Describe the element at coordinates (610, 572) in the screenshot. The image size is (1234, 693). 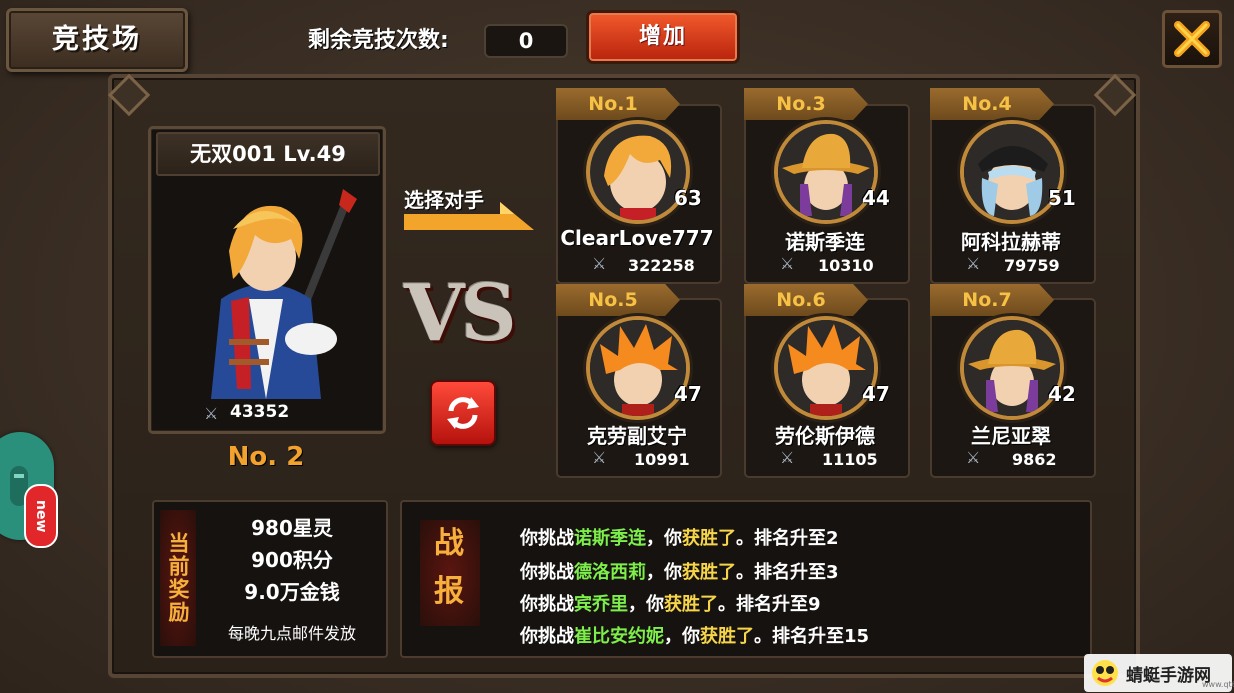
I see `log-opponent: 德洛西莉` at that location.